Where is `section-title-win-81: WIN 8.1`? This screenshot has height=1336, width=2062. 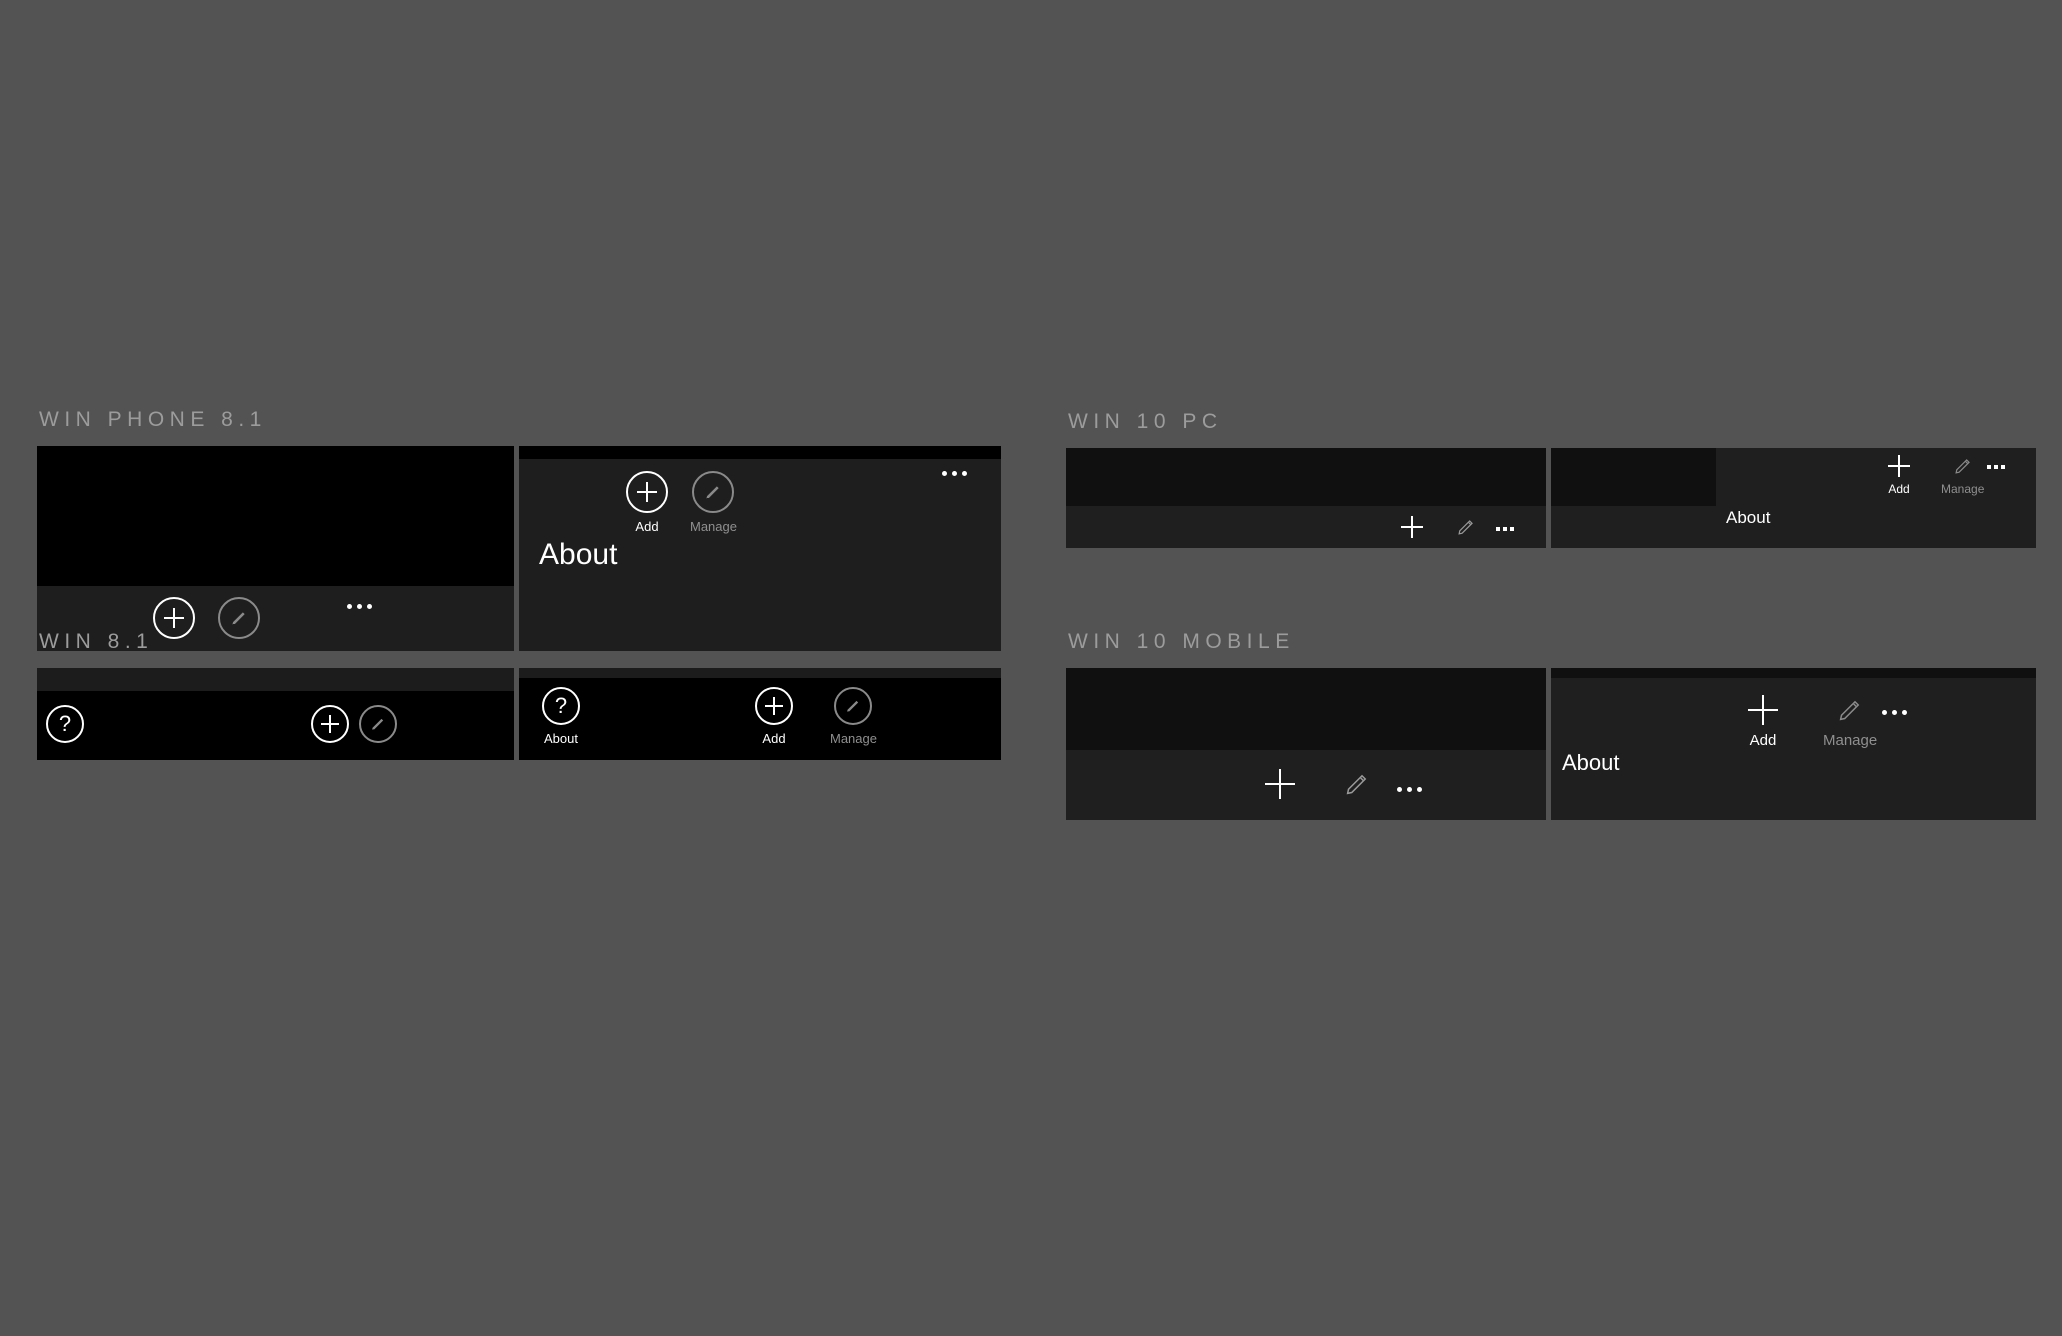 section-title-win-81: WIN 8.1 is located at coordinates (96, 641).